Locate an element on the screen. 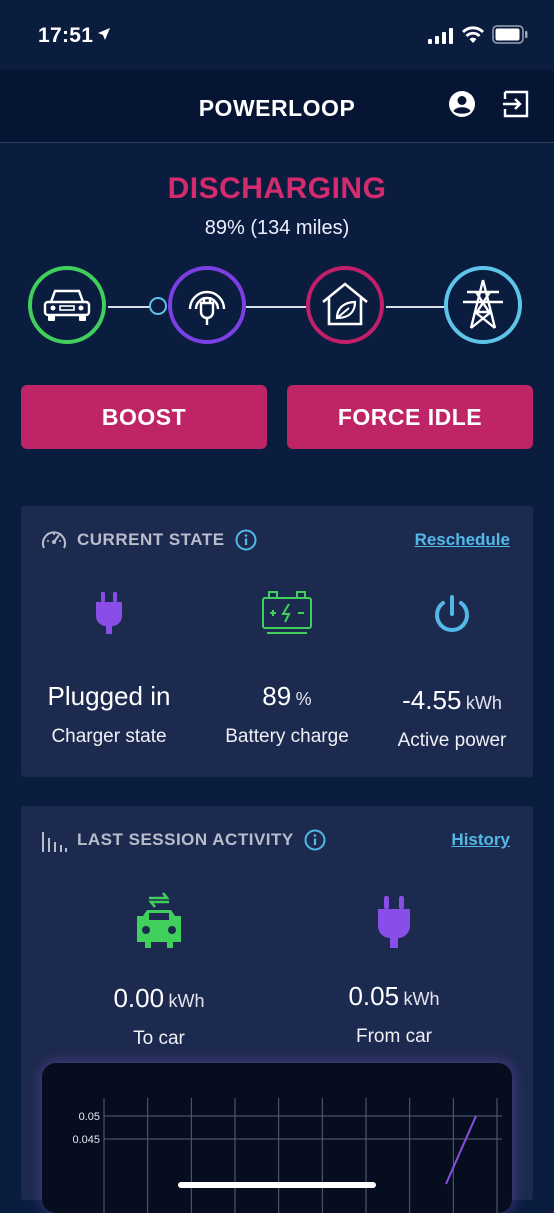 This screenshot has height=1213, width=554. last-session-title: LAST SESSION ACTIVITY is located at coordinates (185, 839).